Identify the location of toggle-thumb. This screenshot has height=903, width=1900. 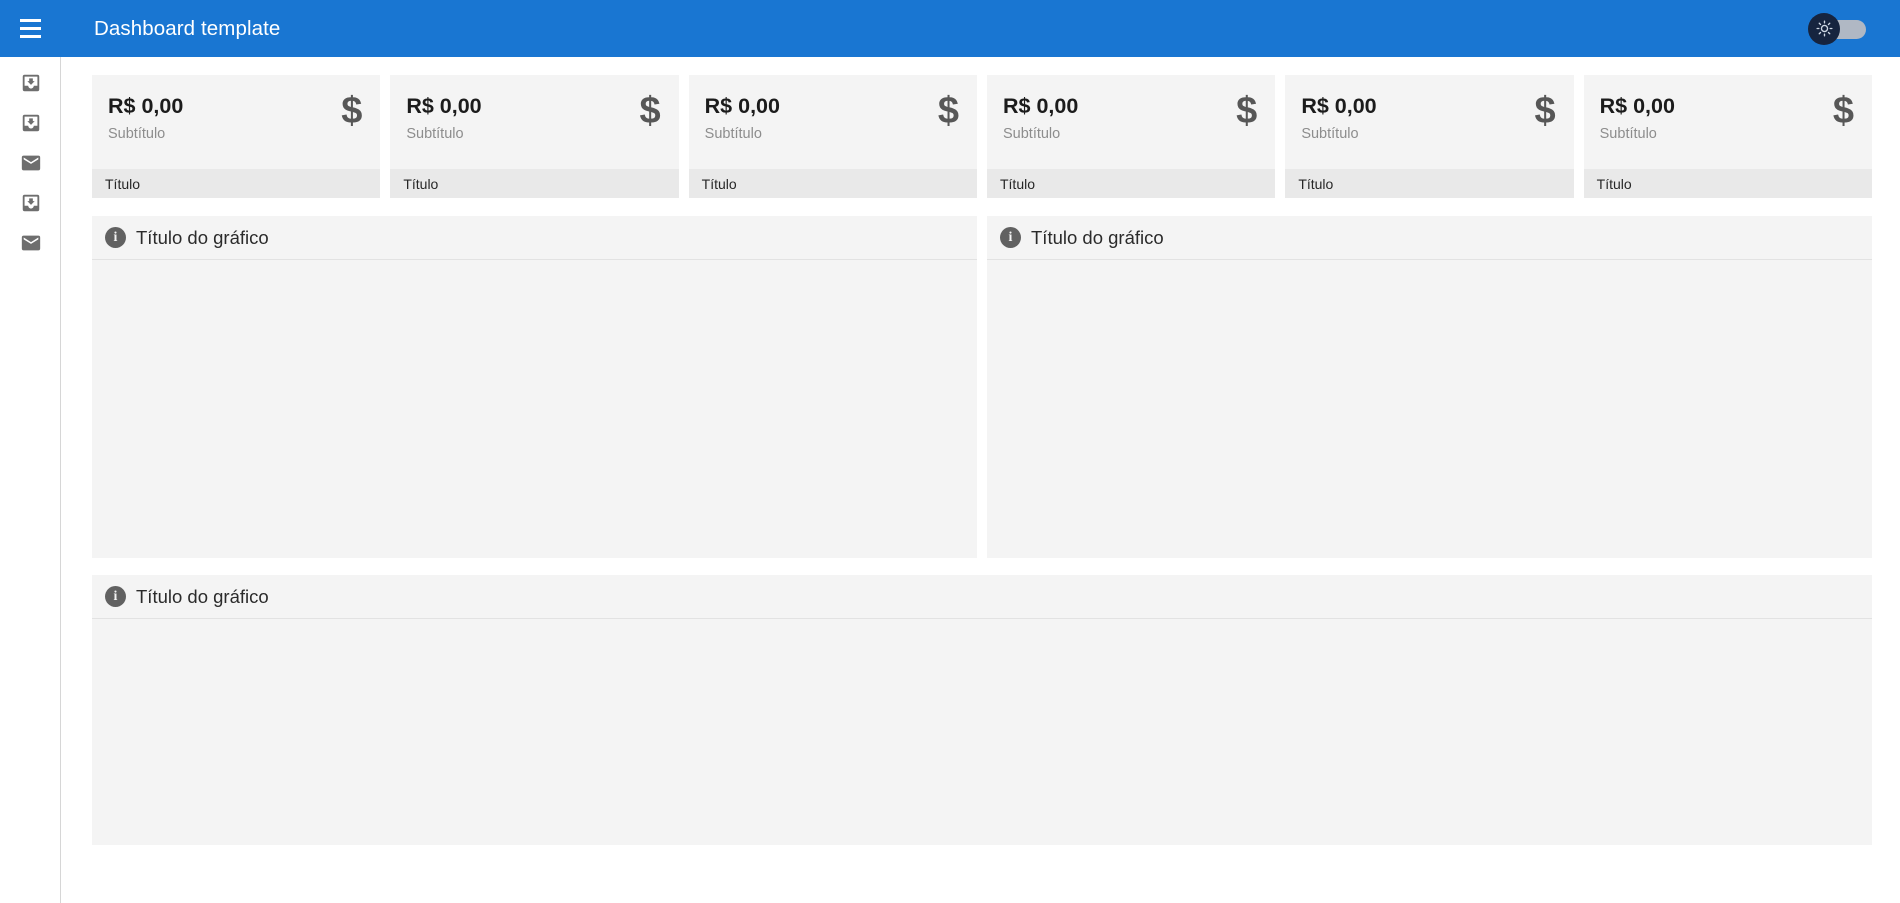
(1824, 28).